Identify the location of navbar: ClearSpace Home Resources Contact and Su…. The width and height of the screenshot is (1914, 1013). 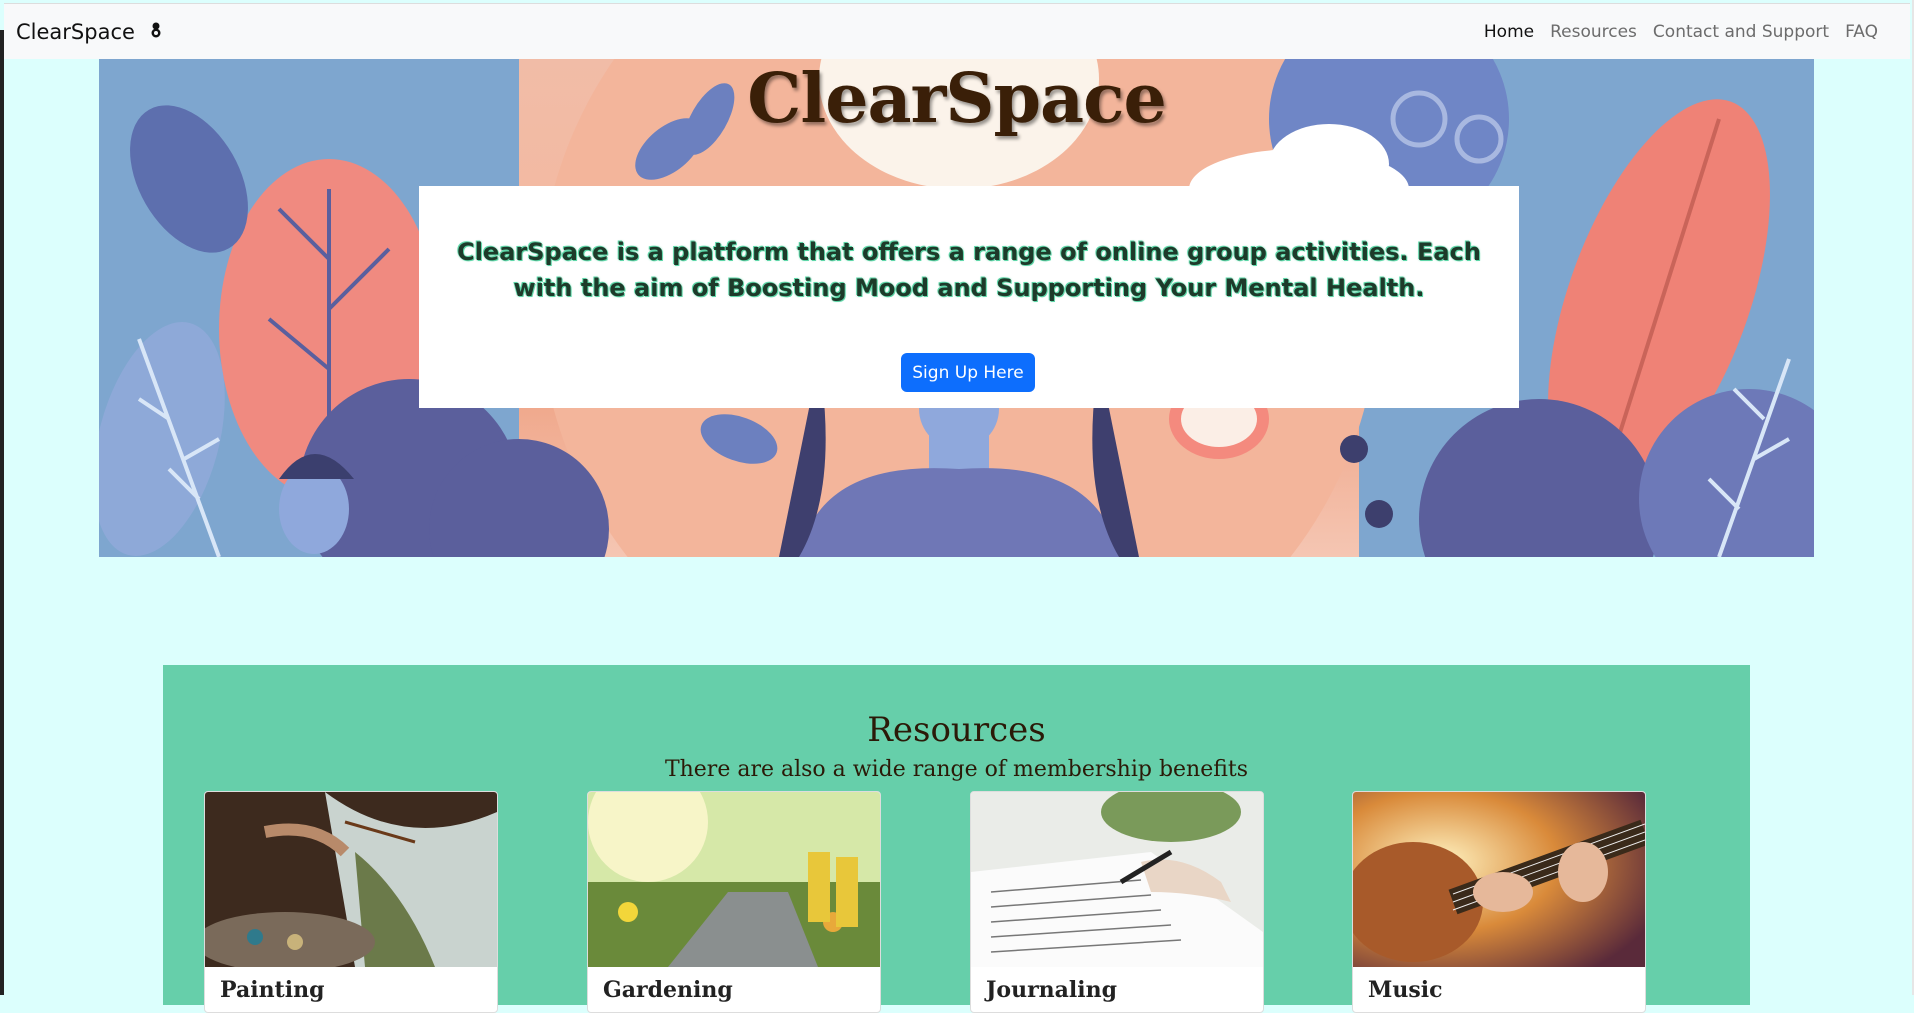
(957, 31).